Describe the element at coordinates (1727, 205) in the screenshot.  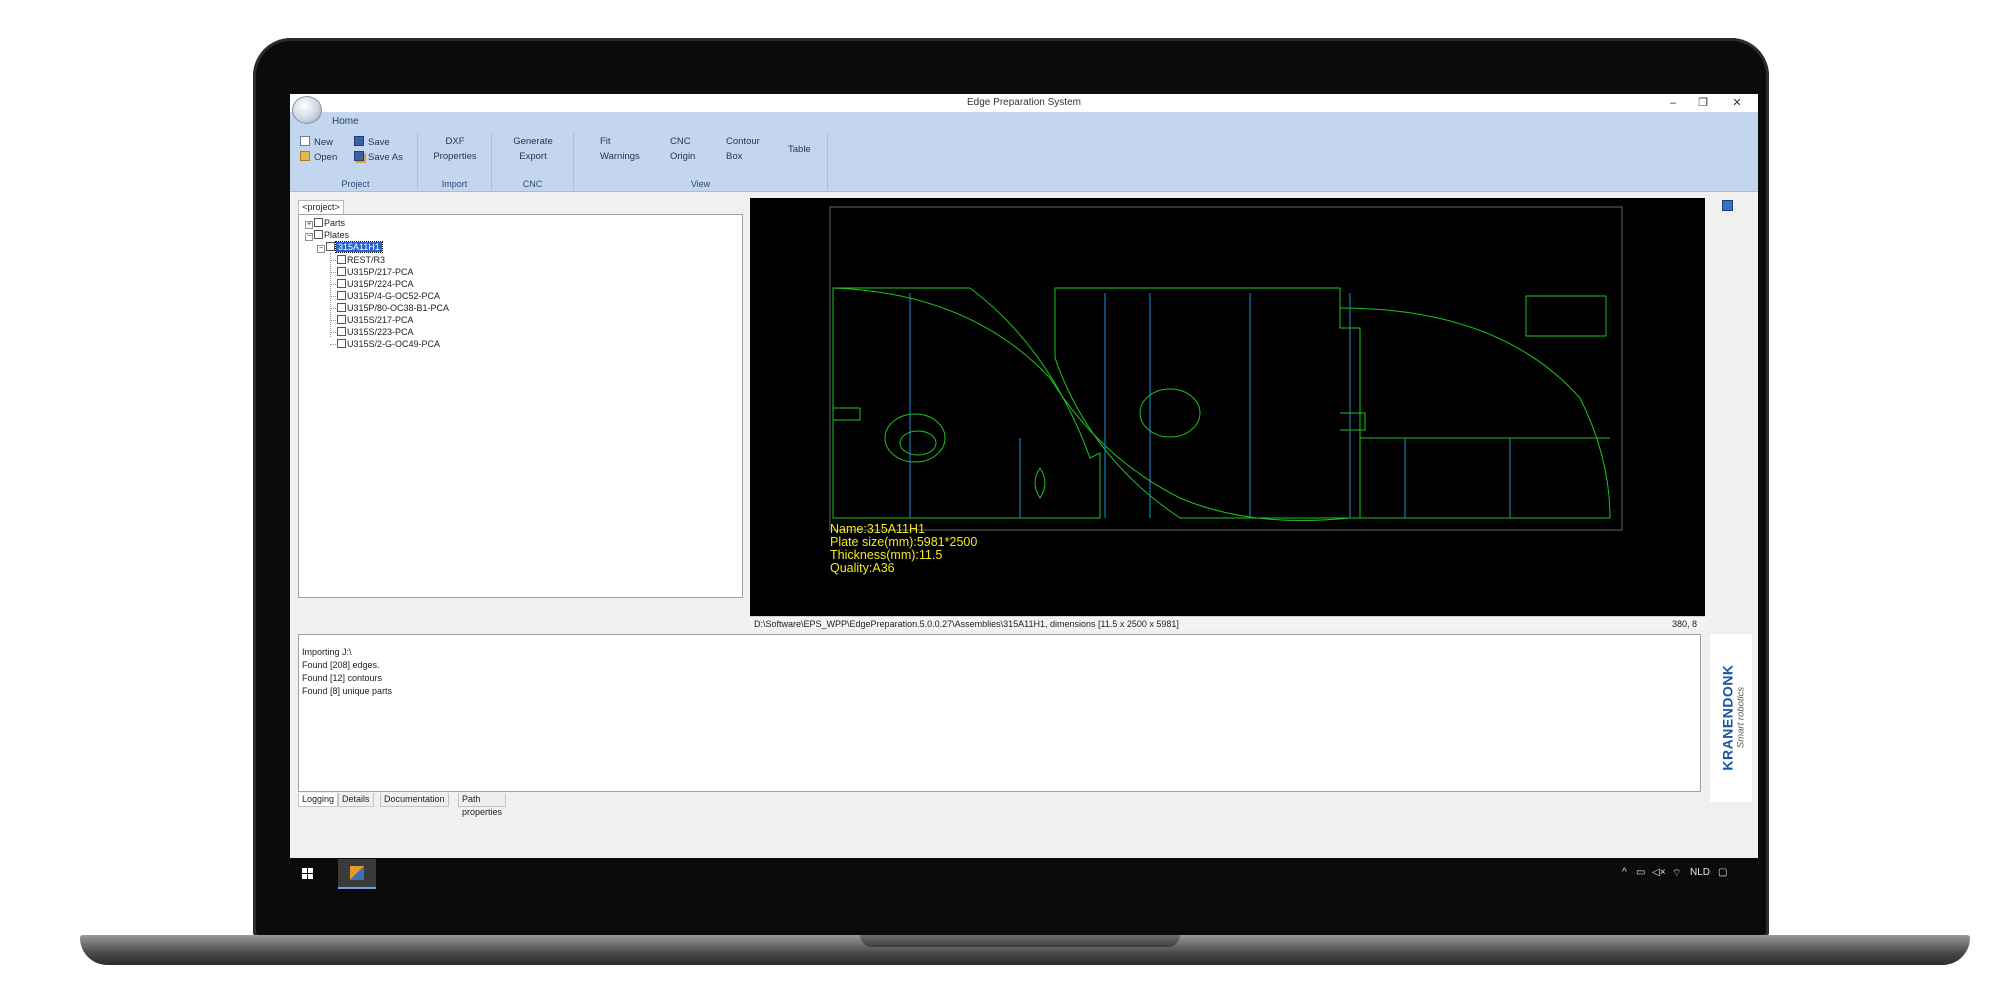
I see `viewer-settings-icon` at that location.